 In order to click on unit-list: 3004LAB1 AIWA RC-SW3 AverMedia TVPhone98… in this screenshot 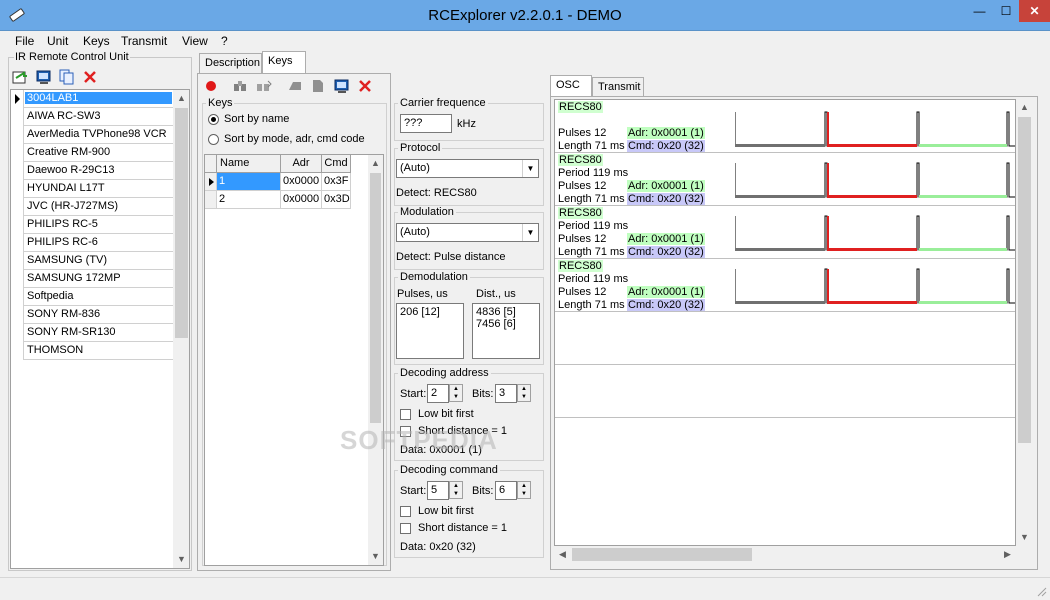, I will do `click(100, 329)`.